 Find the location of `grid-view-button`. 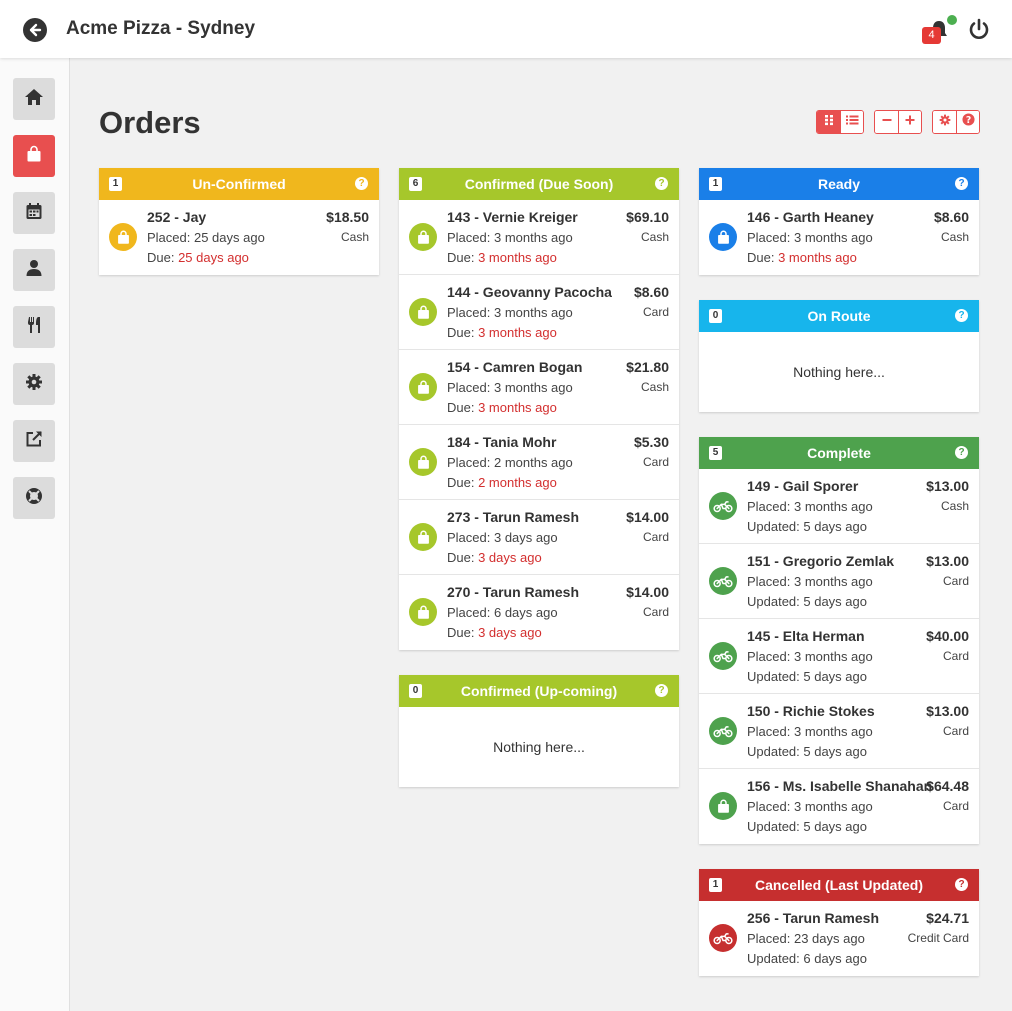

grid-view-button is located at coordinates (828, 122).